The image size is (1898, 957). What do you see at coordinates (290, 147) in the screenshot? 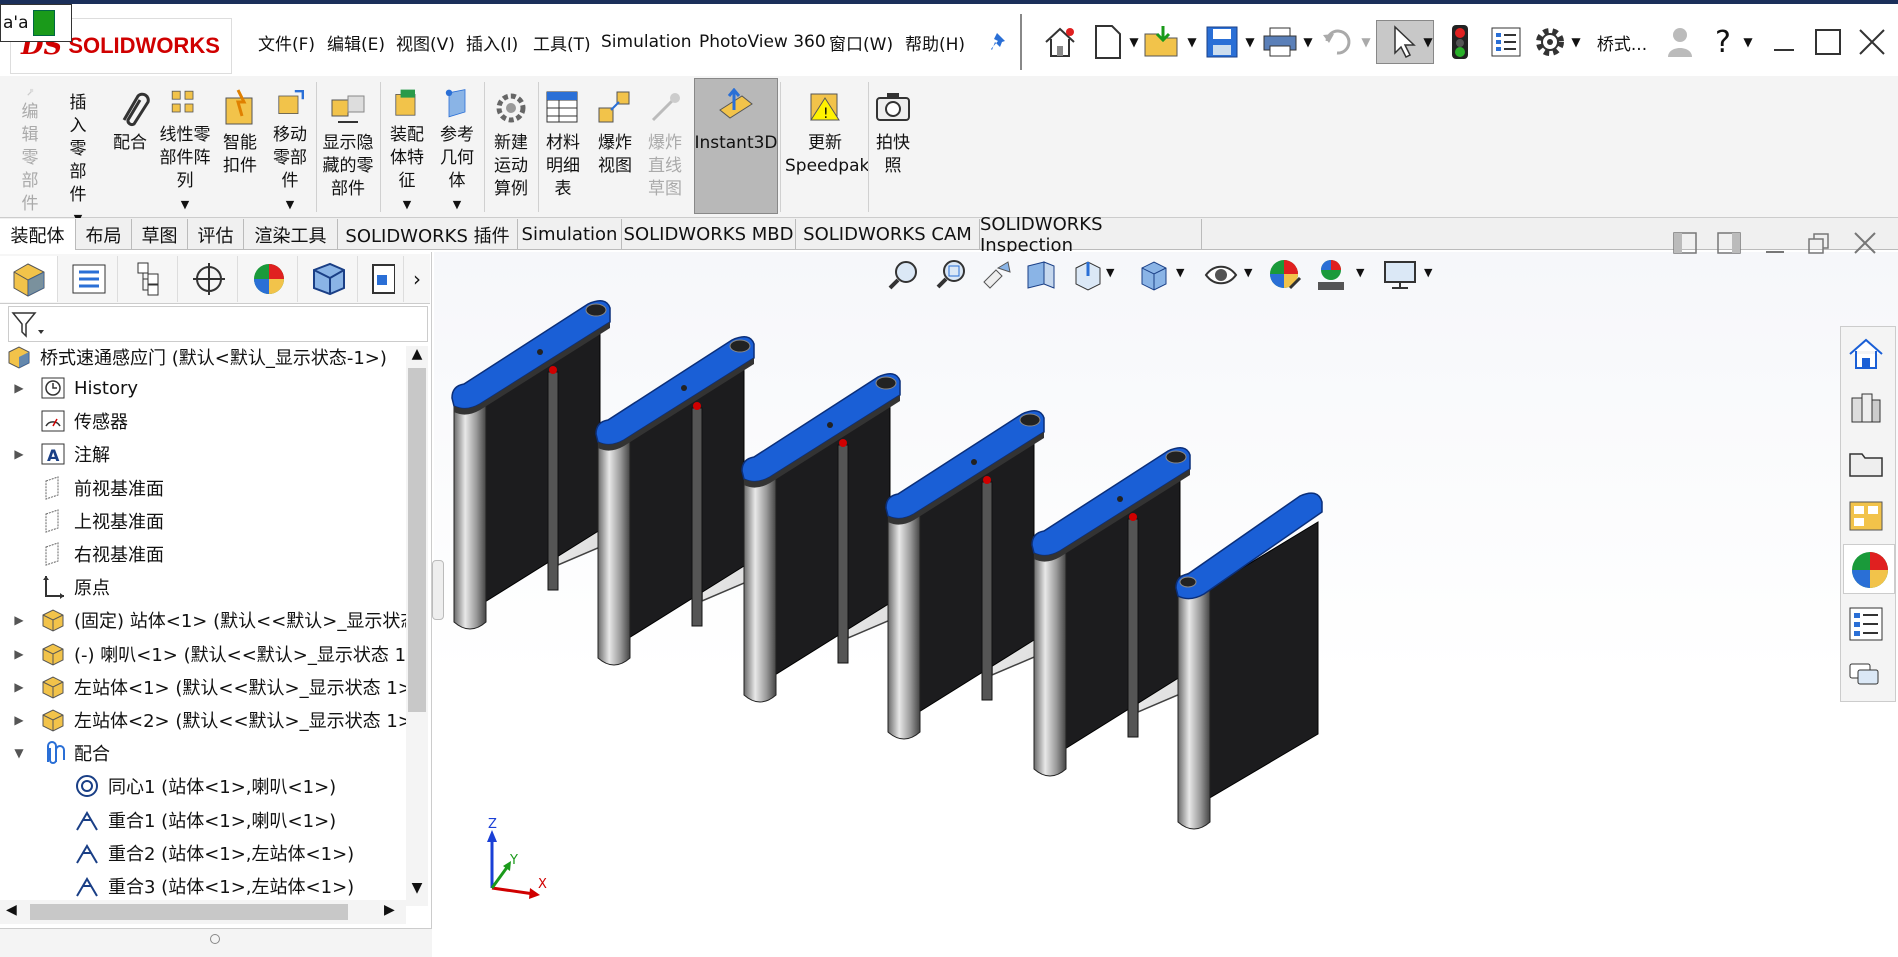
I see `move-part-button: 移动零部件 ▼` at bounding box center [290, 147].